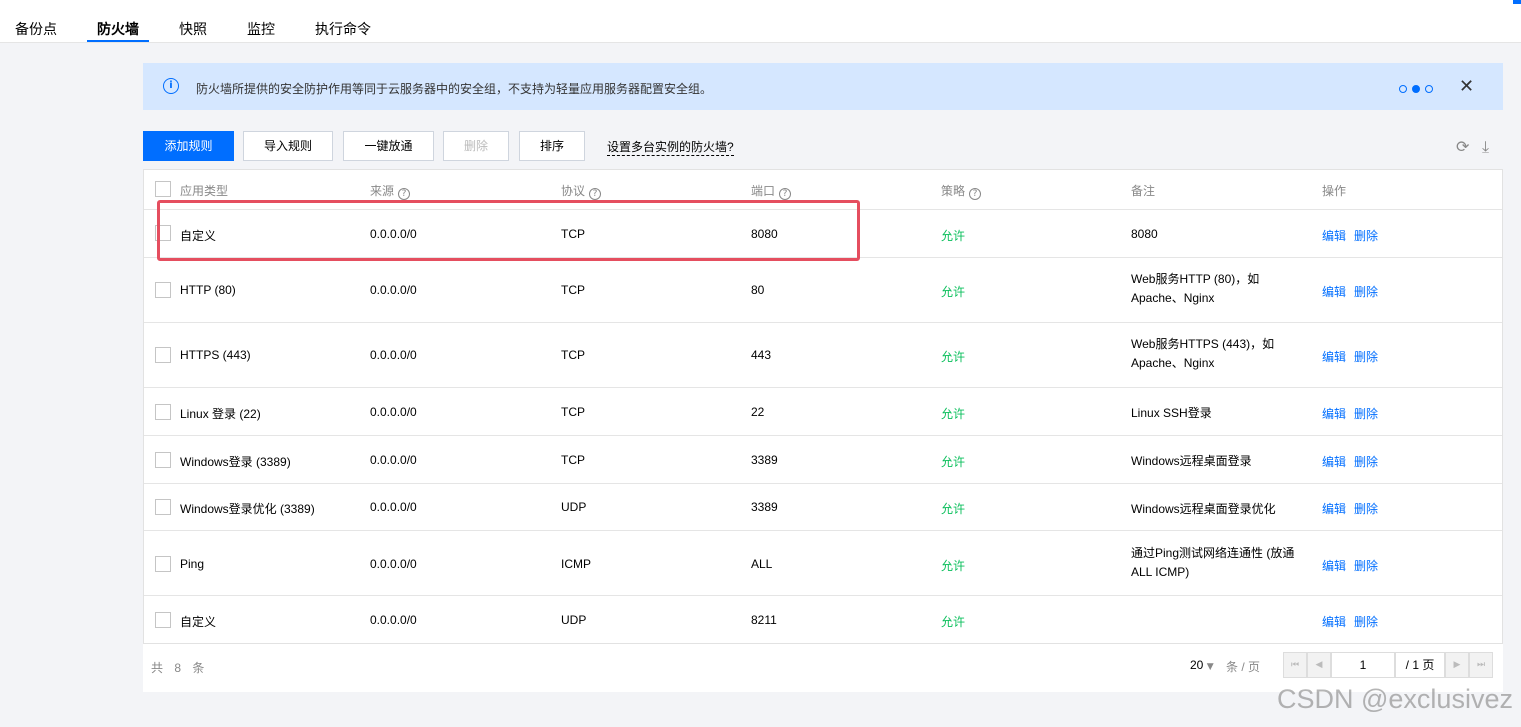  I want to click on header-type: 应用类型, so click(204, 191).